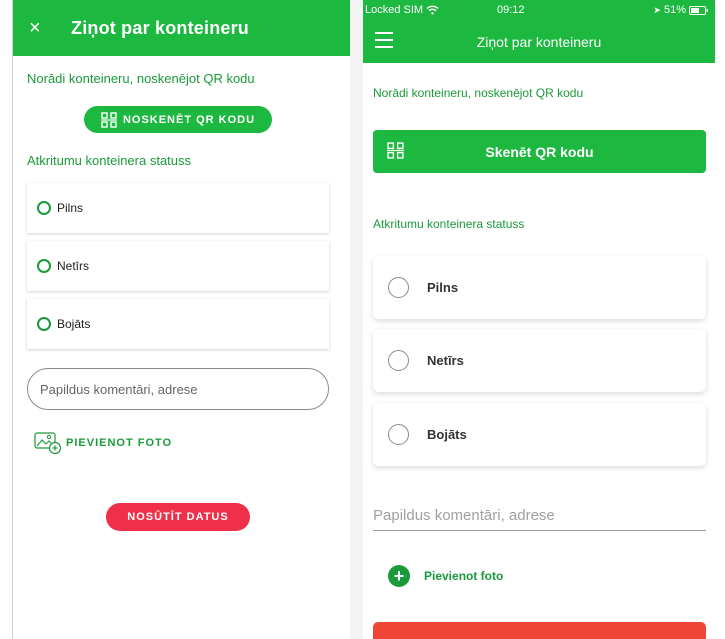  Describe the element at coordinates (432, 10) in the screenshot. I see `wifi-icon` at that location.